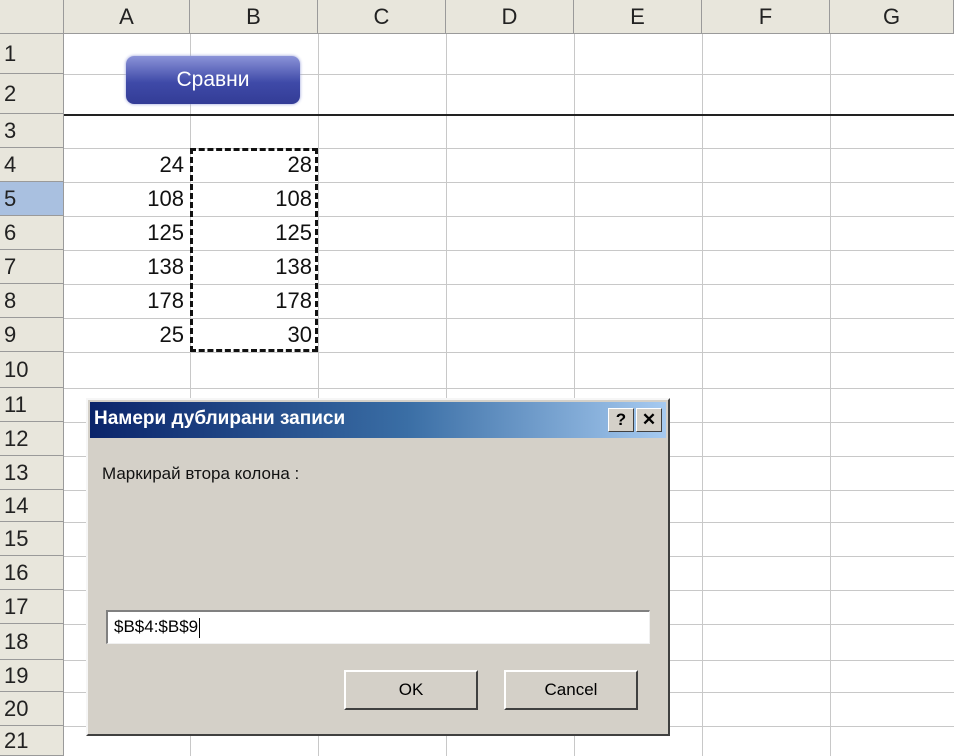 This screenshot has width=954, height=756. I want to click on row-header-8: 8, so click(32, 301).